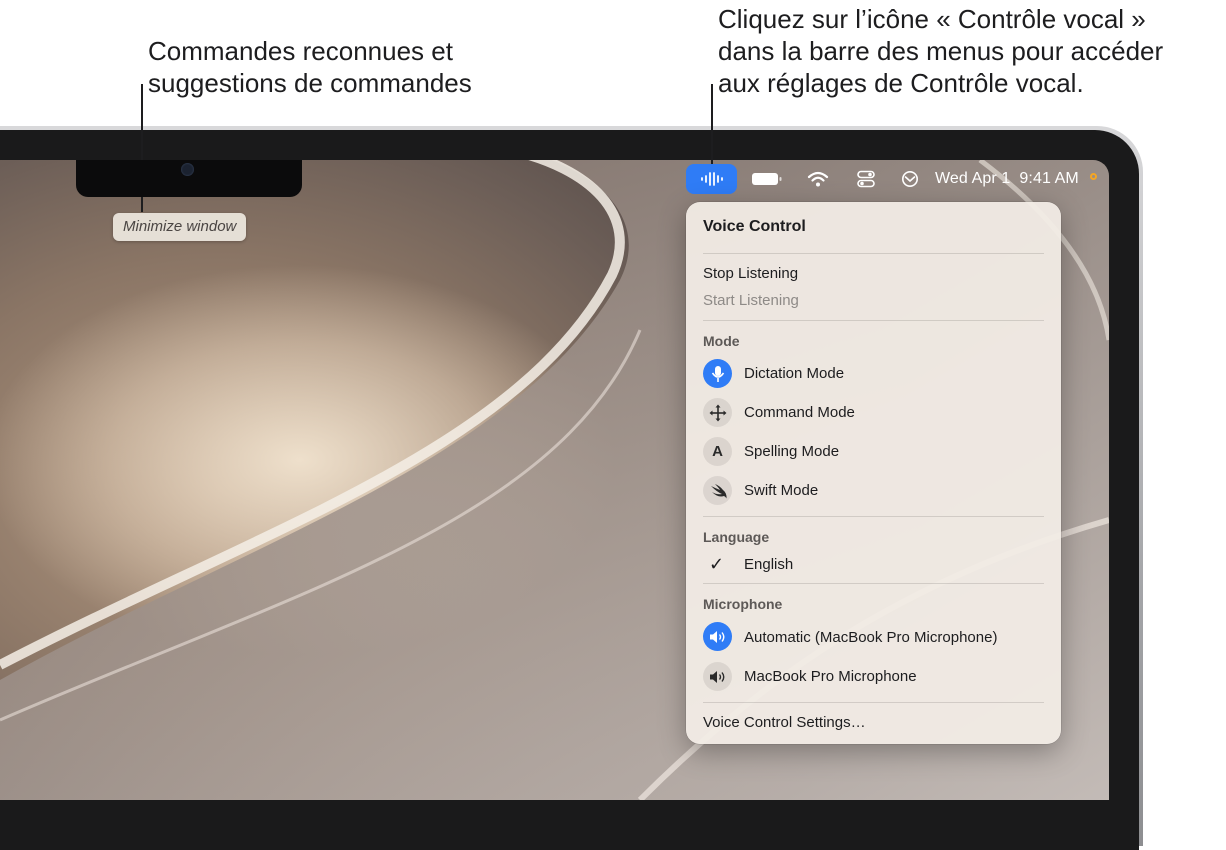 This screenshot has height=850, width=1226. I want to click on callout-left-line1: Commandes reconnues et, so click(300, 51).